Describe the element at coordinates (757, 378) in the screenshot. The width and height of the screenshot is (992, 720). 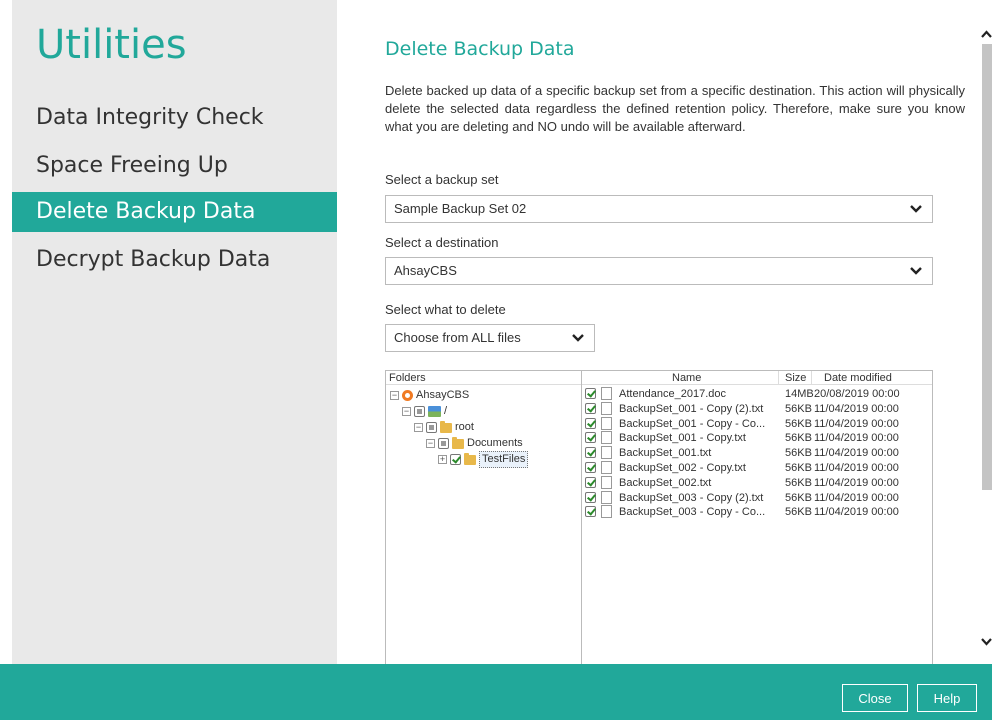
I see `file-list-header: Name Size Date modified` at that location.